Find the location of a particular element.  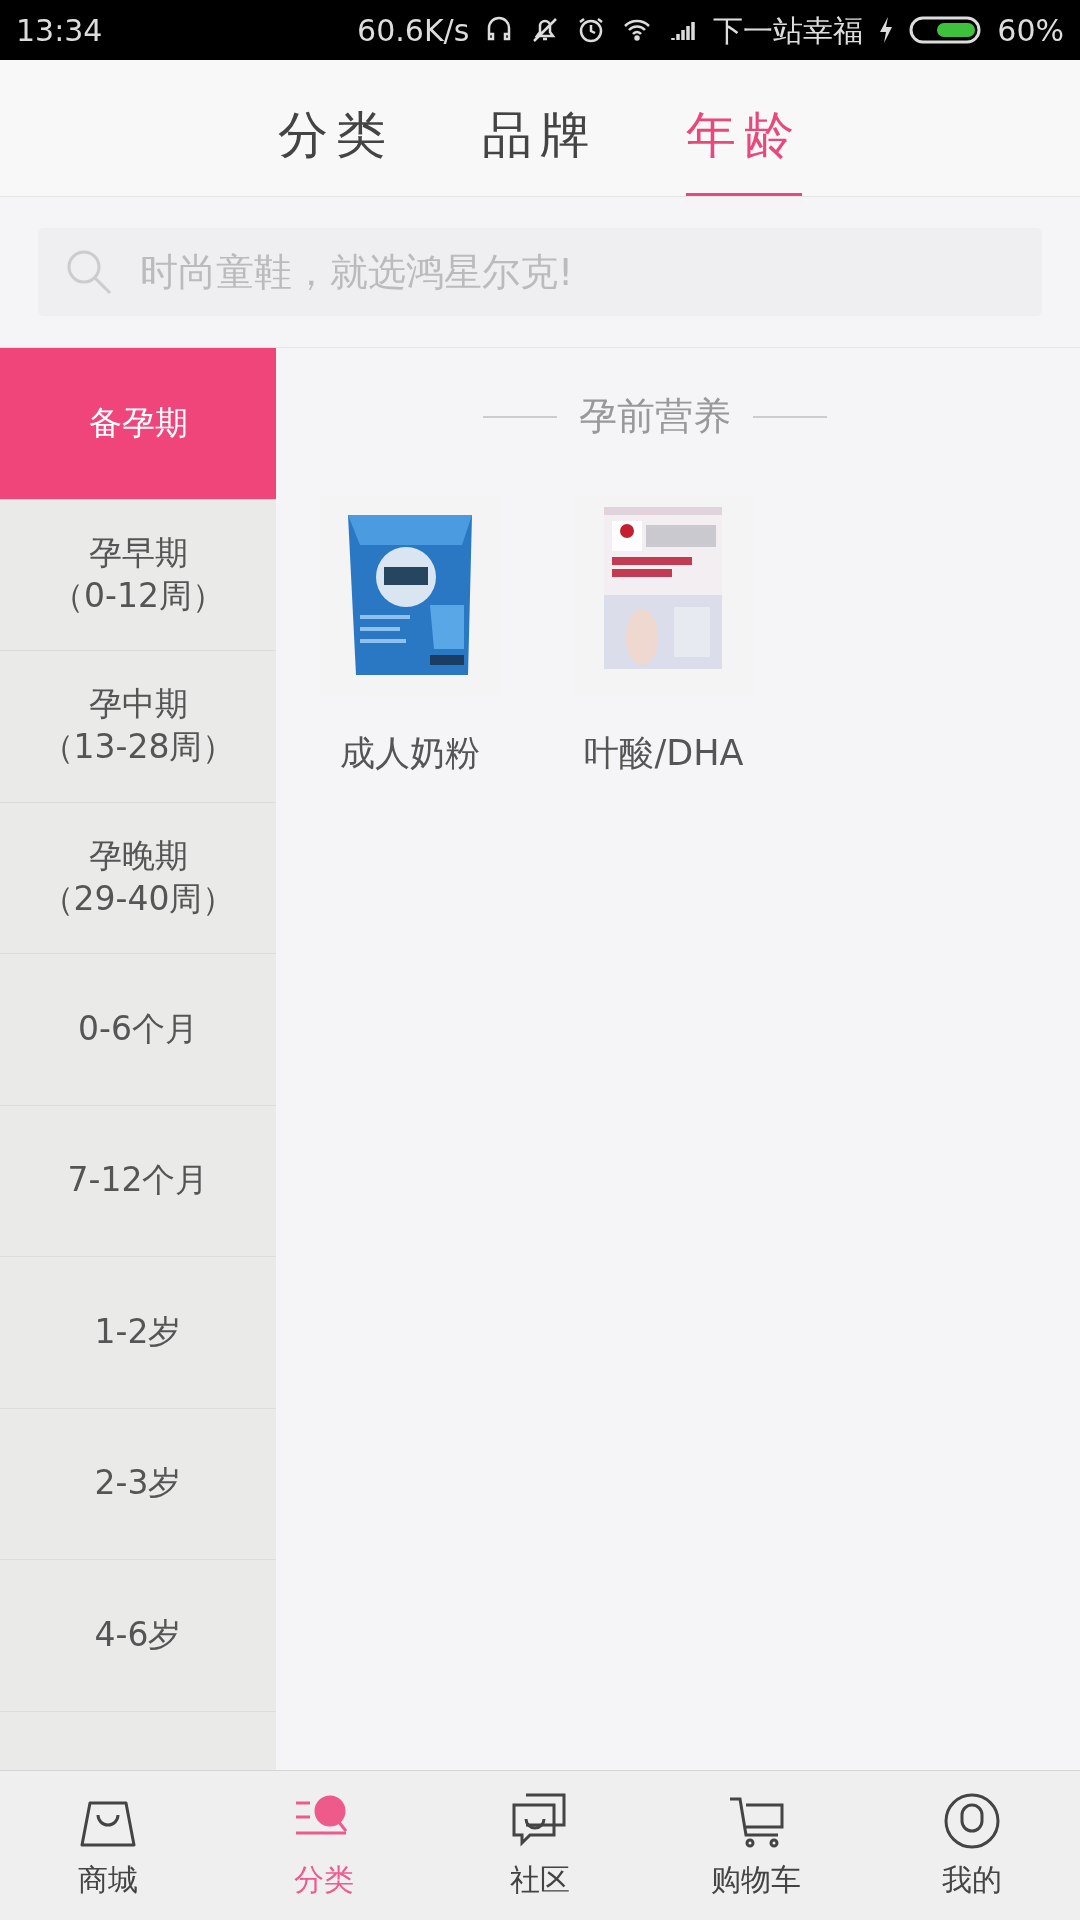

carrier-name: 下一站幸福 is located at coordinates (788, 30).